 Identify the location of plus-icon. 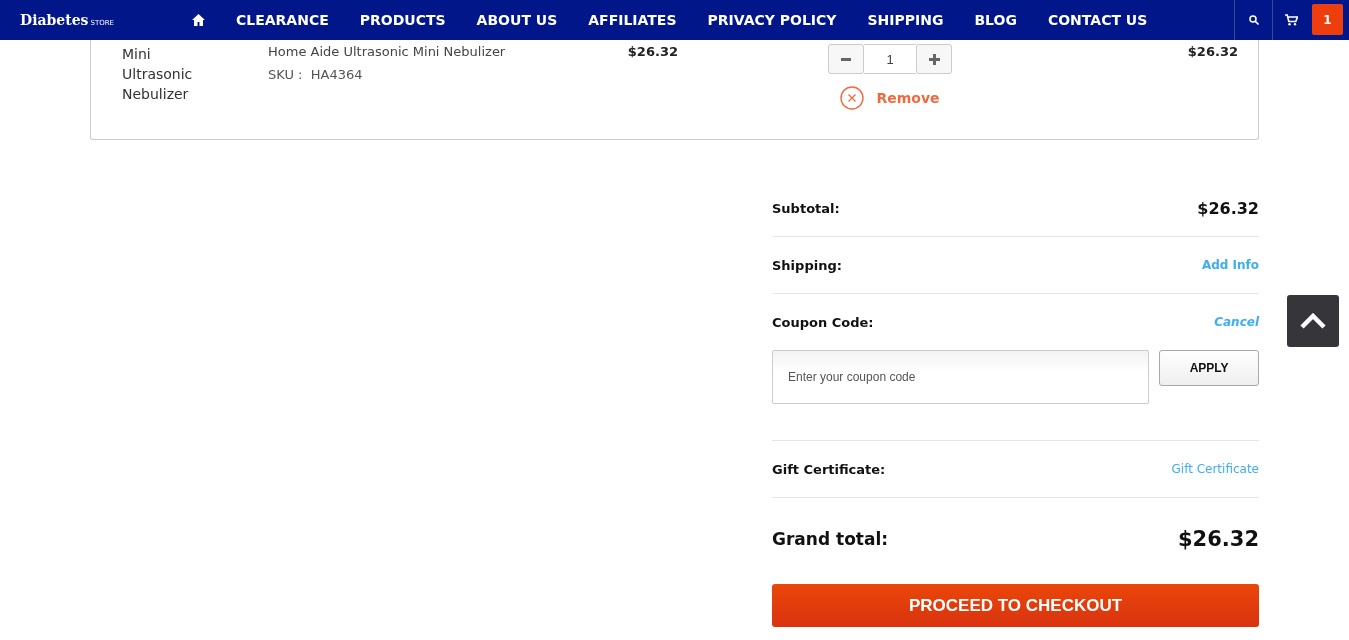
(934, 59).